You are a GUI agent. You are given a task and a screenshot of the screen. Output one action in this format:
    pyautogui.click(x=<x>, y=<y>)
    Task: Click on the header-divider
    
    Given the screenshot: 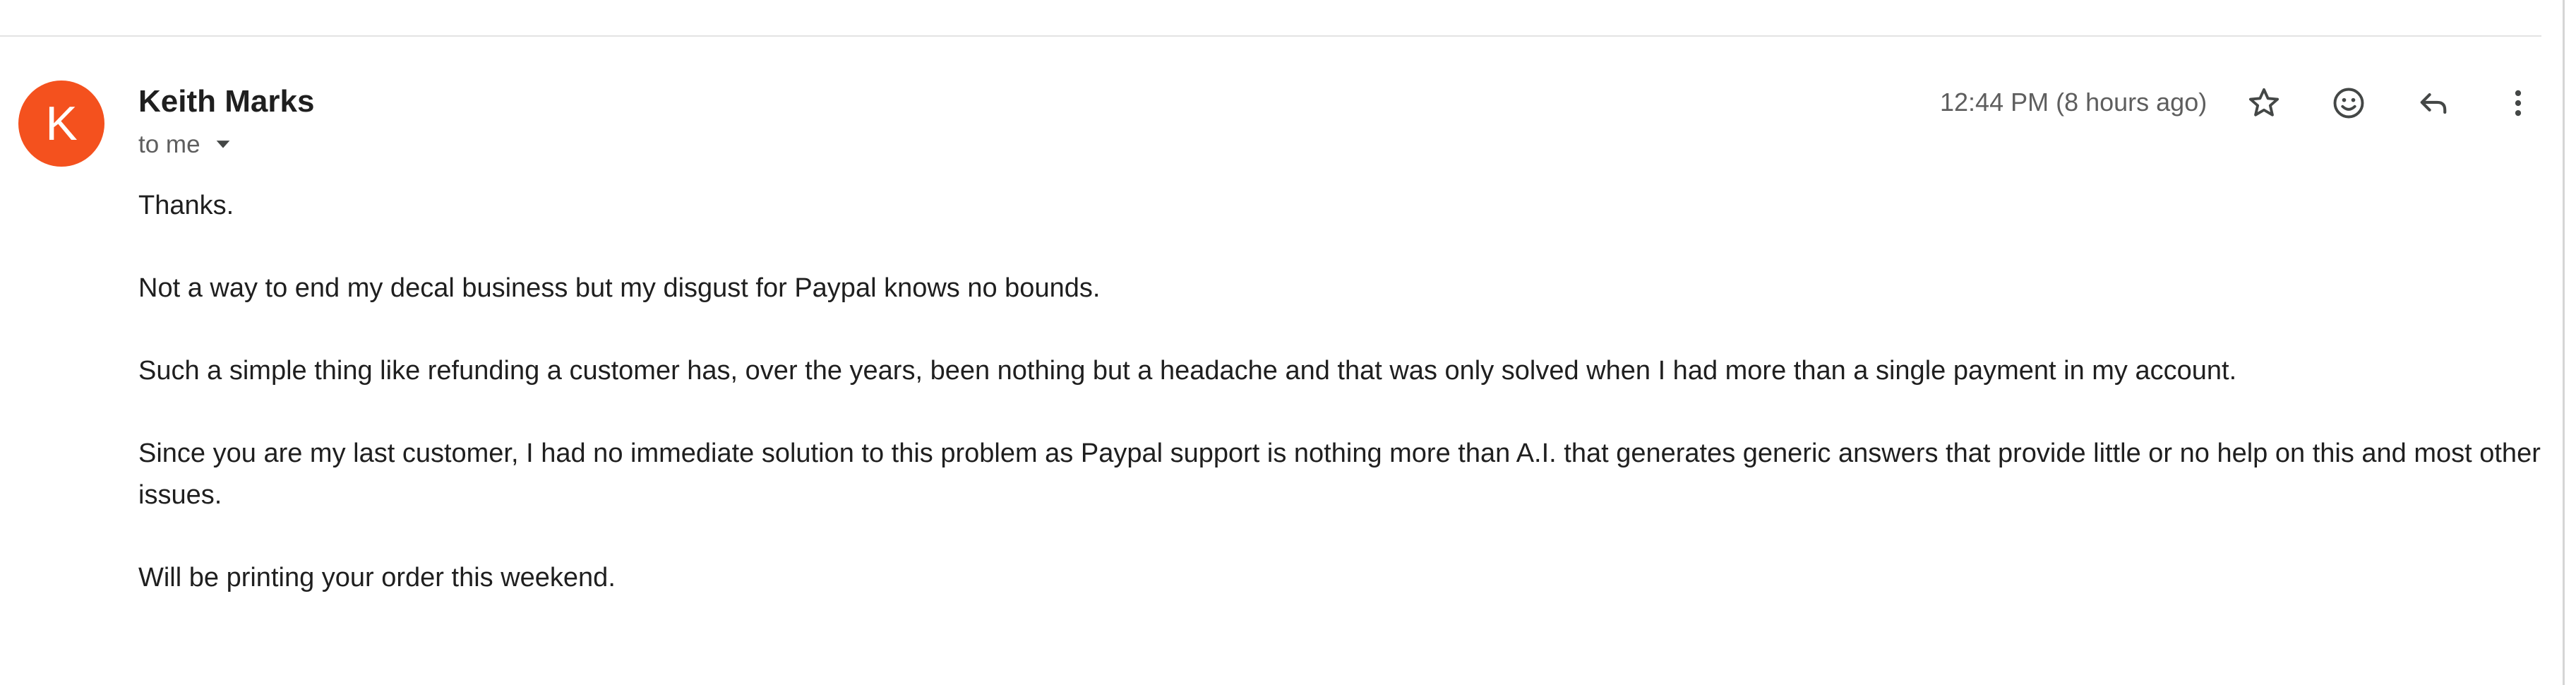 What is the action you would take?
    pyautogui.click(x=1270, y=36)
    